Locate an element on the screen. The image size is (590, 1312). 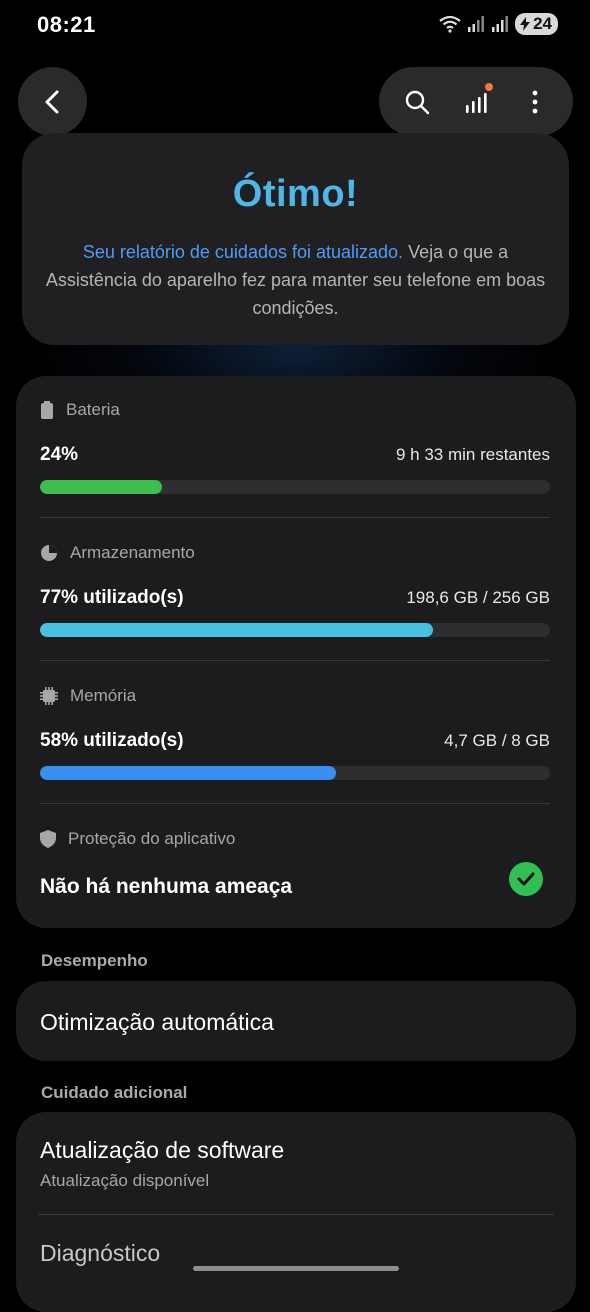
storage-value: 77% utilizado(s) is located at coordinates (112, 597).